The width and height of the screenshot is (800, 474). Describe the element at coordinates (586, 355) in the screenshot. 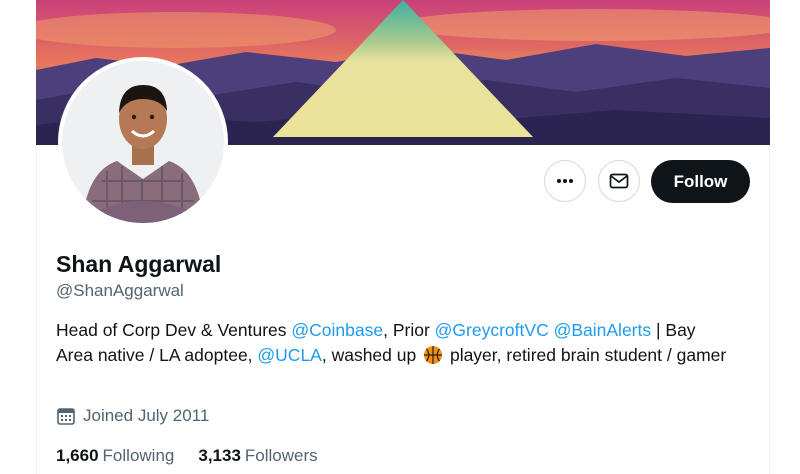

I see `bio-text: player, retired brain student / gamer` at that location.